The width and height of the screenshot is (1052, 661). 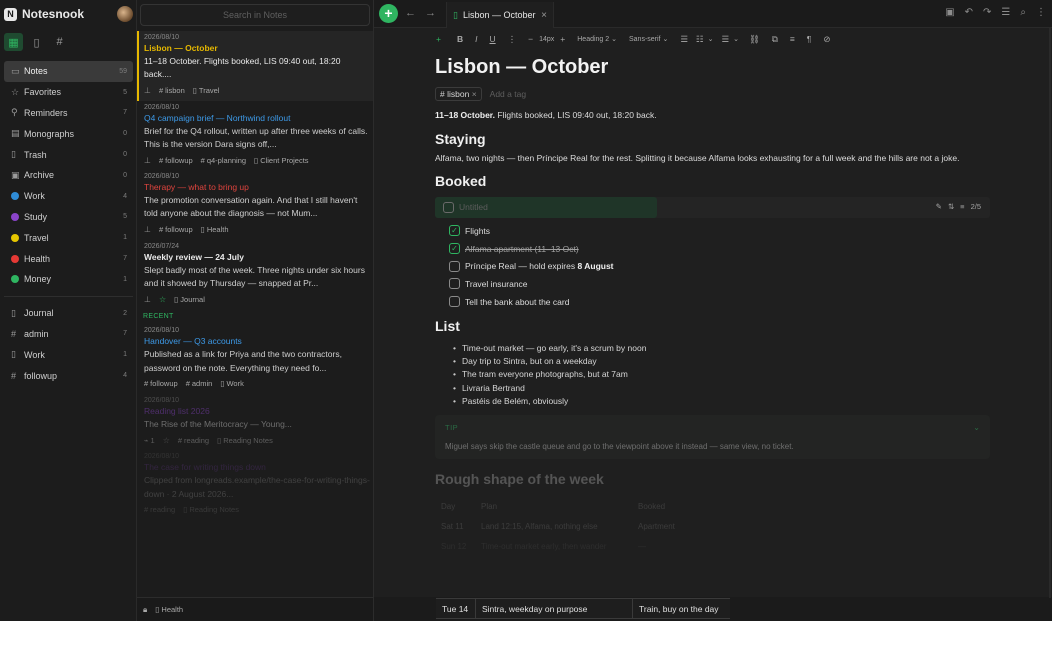 What do you see at coordinates (455, 547) in the screenshot?
I see `table-cell: Sun 12` at bounding box center [455, 547].